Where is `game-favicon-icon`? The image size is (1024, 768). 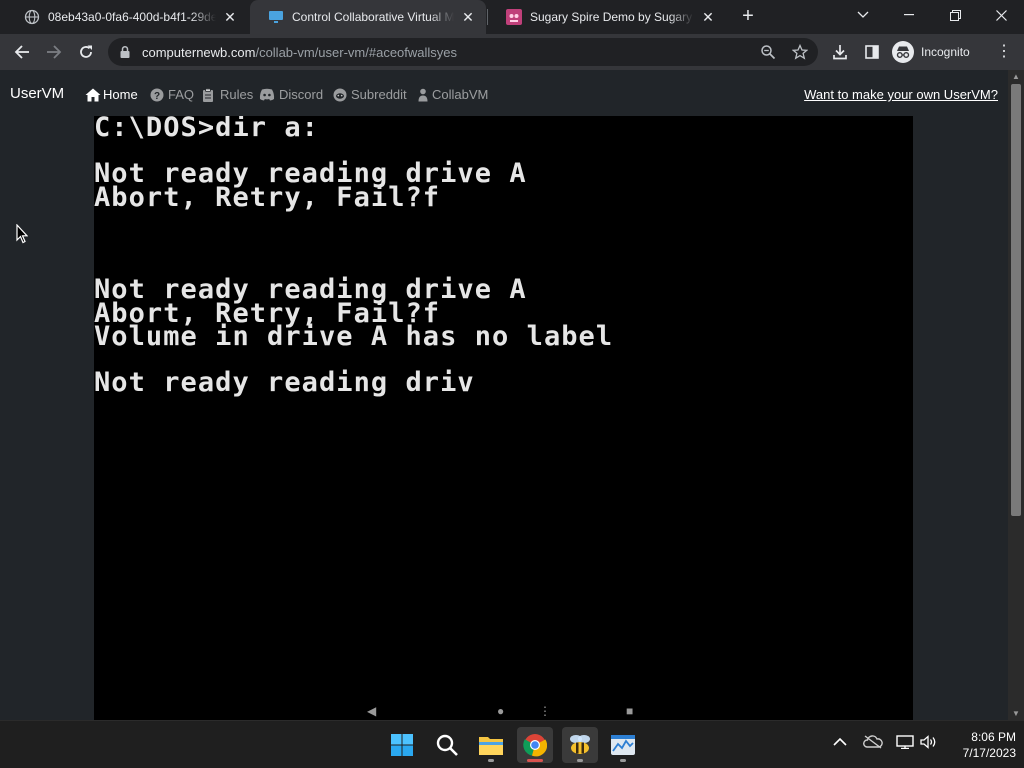
game-favicon-icon is located at coordinates (514, 17).